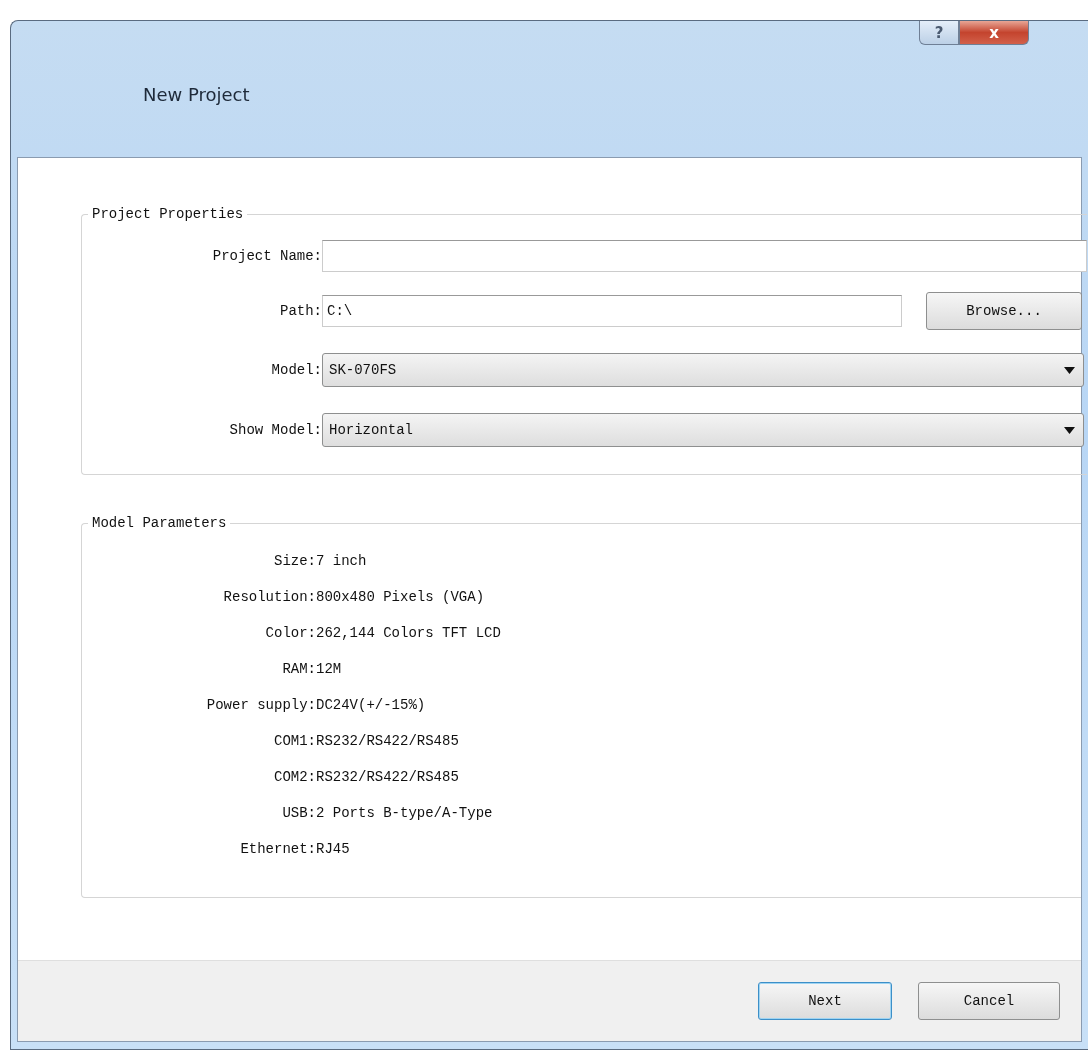  Describe the element at coordinates (612, 311) in the screenshot. I see `path-field: C:\` at that location.